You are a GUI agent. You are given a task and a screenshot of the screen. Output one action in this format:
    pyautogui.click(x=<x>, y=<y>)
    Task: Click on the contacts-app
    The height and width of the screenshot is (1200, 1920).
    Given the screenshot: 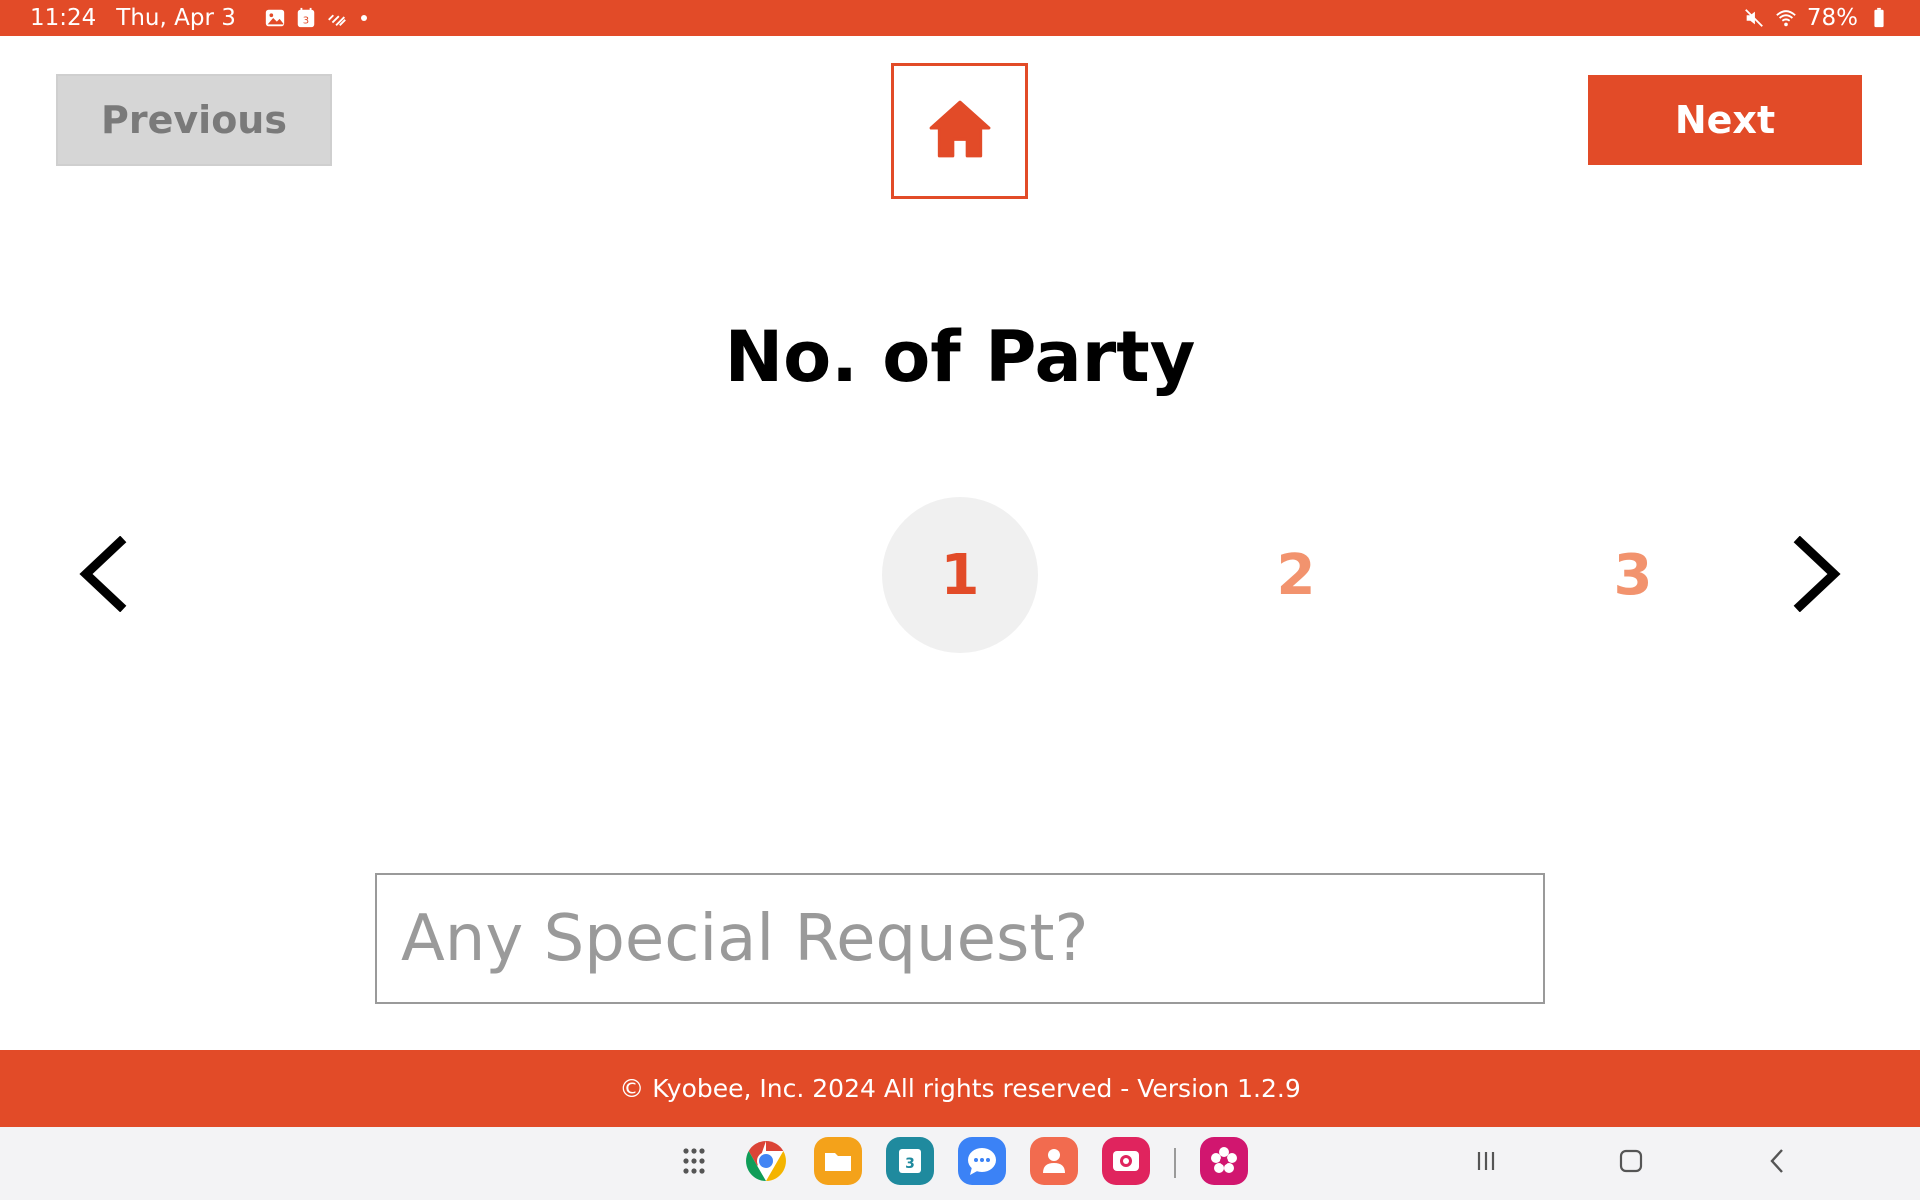 What is the action you would take?
    pyautogui.click(x=1054, y=1163)
    